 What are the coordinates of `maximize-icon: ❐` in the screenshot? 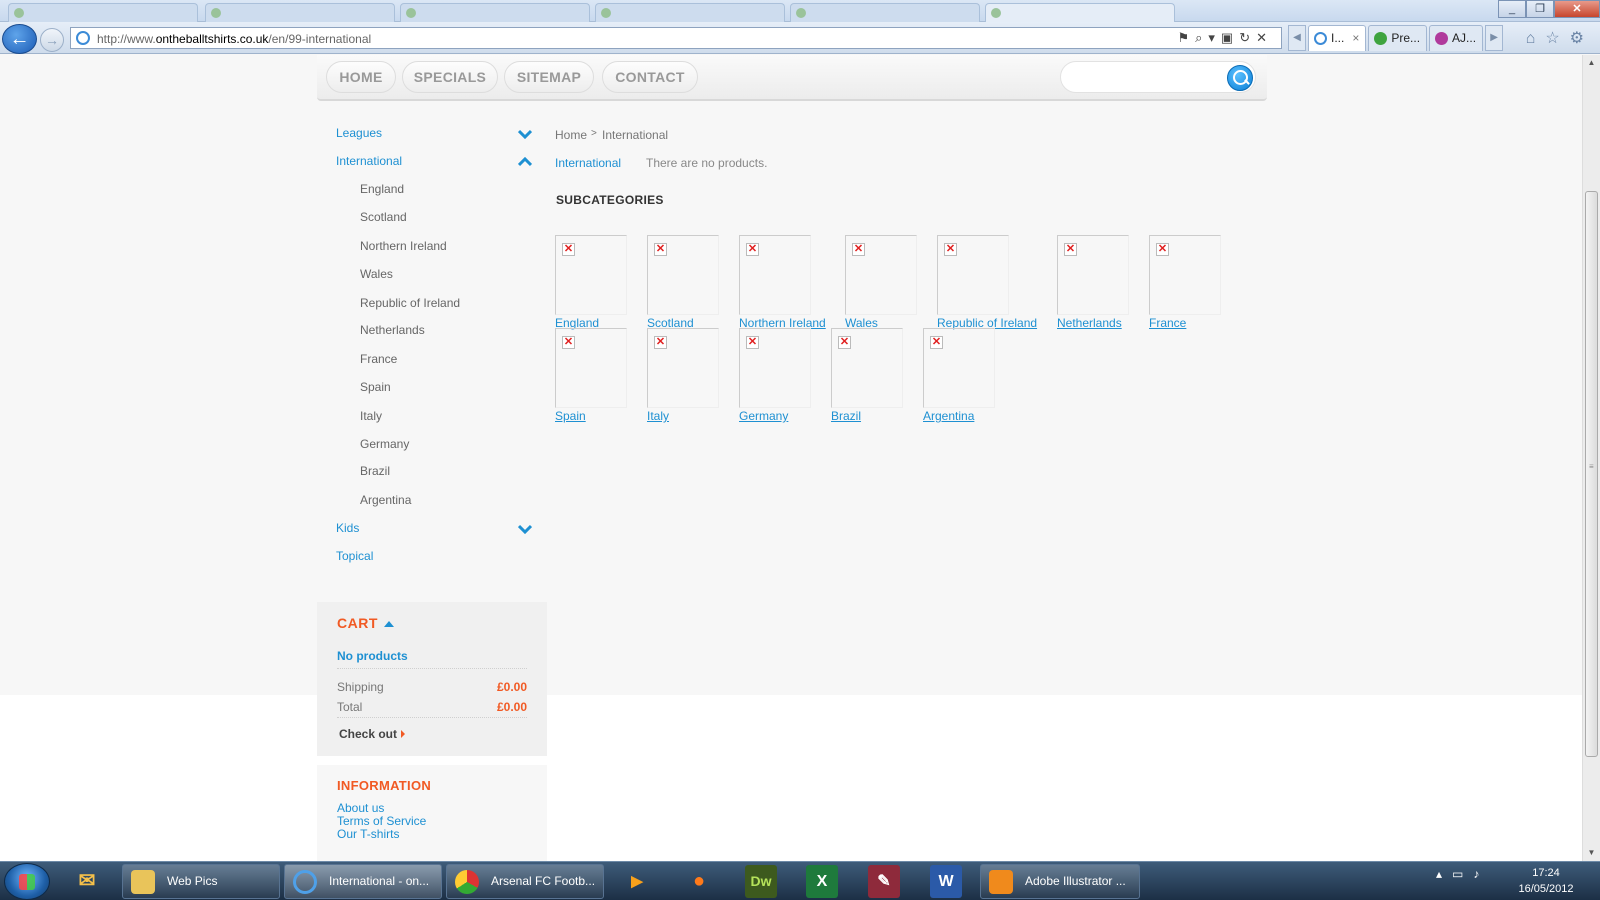 It's located at (1540, 9).